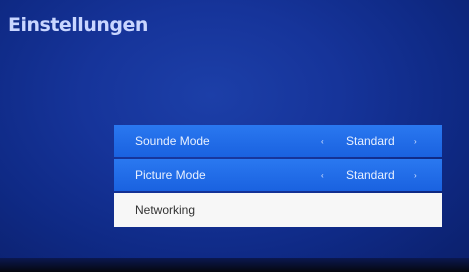 Image resolution: width=469 pixels, height=272 pixels. Describe the element at coordinates (234, 265) in the screenshot. I see `screen-bezel` at that location.